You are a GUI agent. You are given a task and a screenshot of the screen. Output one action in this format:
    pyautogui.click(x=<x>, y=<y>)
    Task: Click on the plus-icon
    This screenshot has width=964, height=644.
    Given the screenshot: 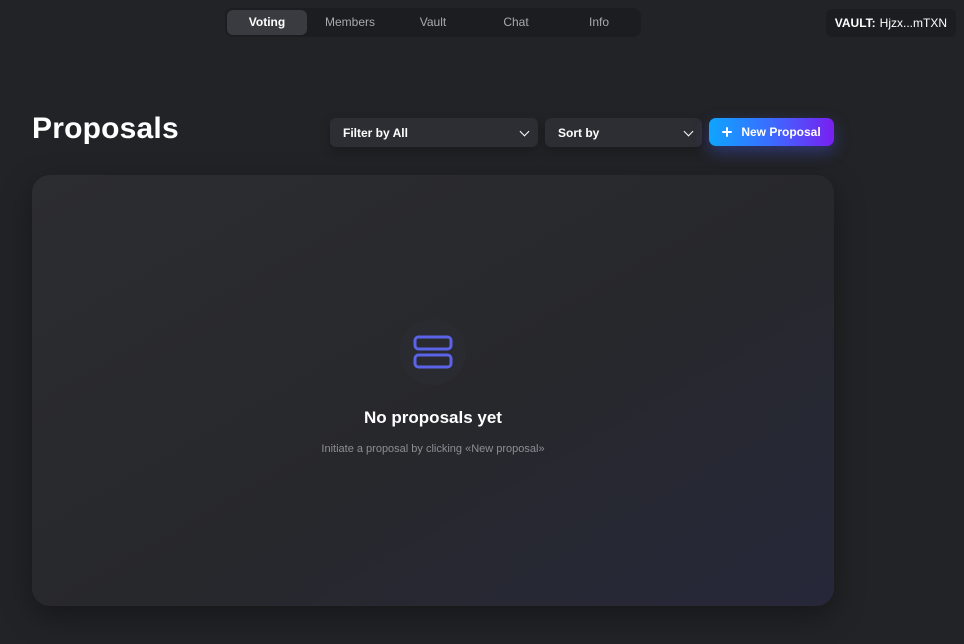 What is the action you would take?
    pyautogui.click(x=727, y=132)
    